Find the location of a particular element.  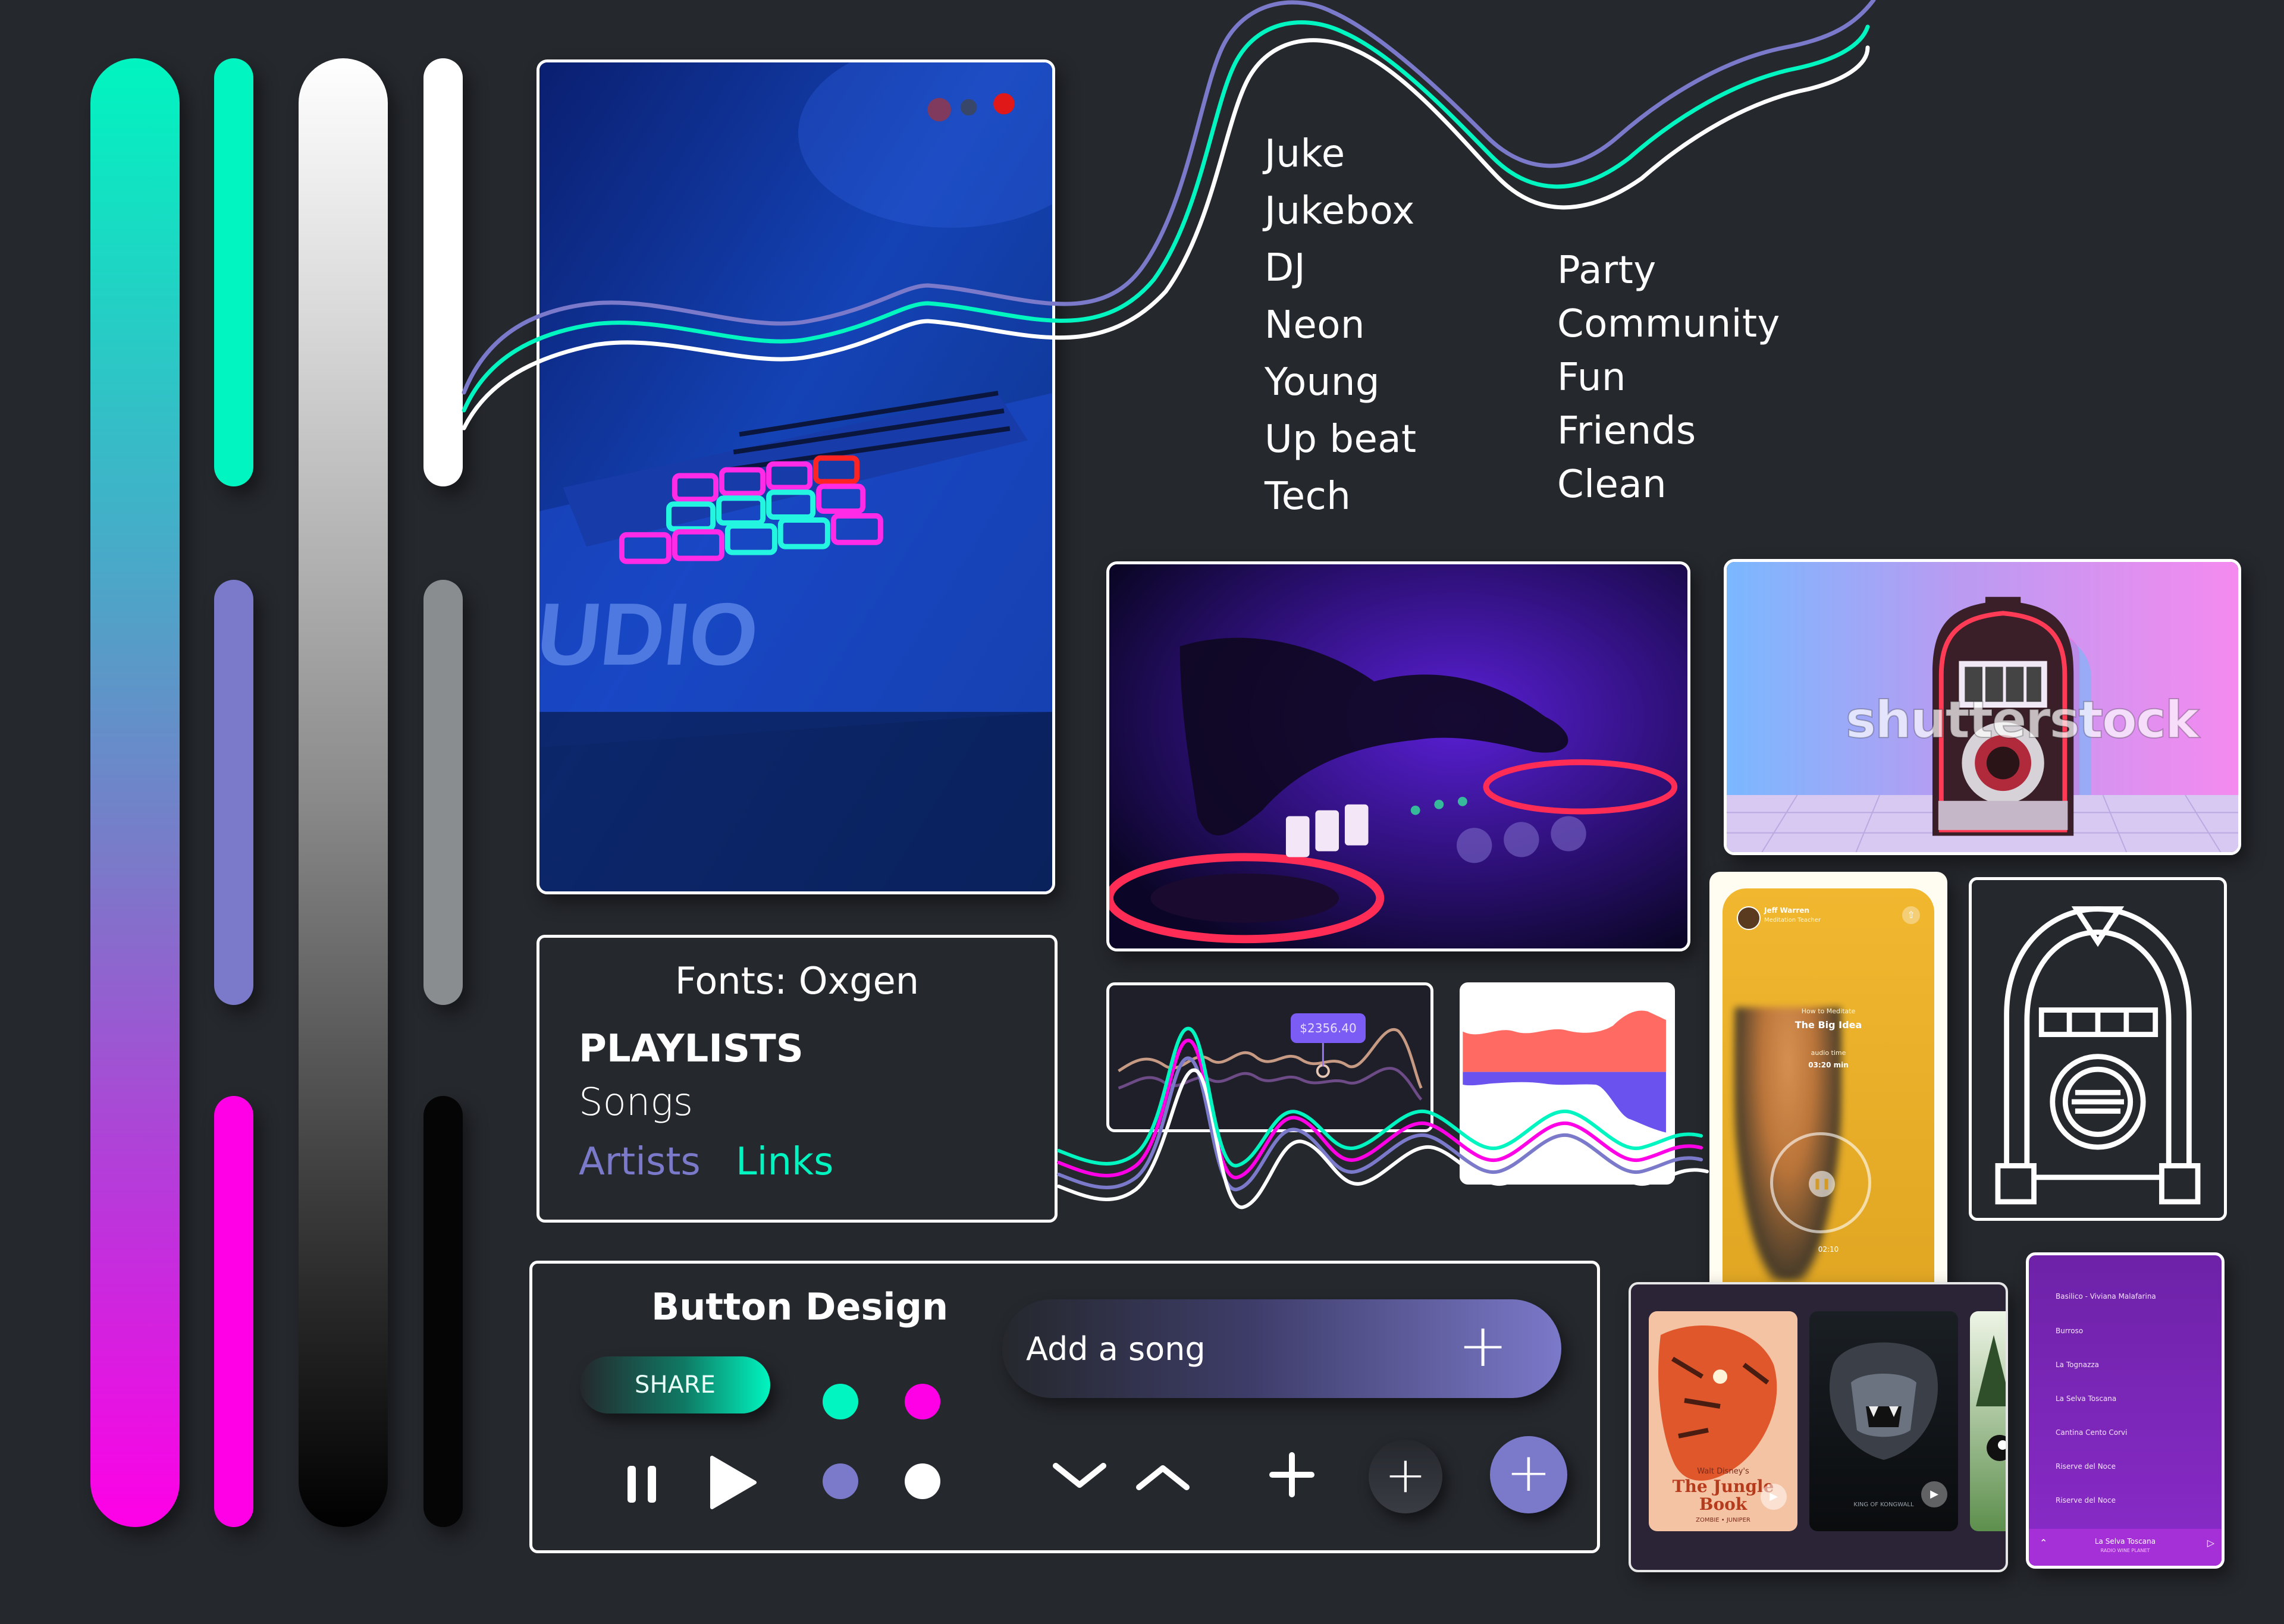

poster-forest is located at coordinates (1988, 1421).